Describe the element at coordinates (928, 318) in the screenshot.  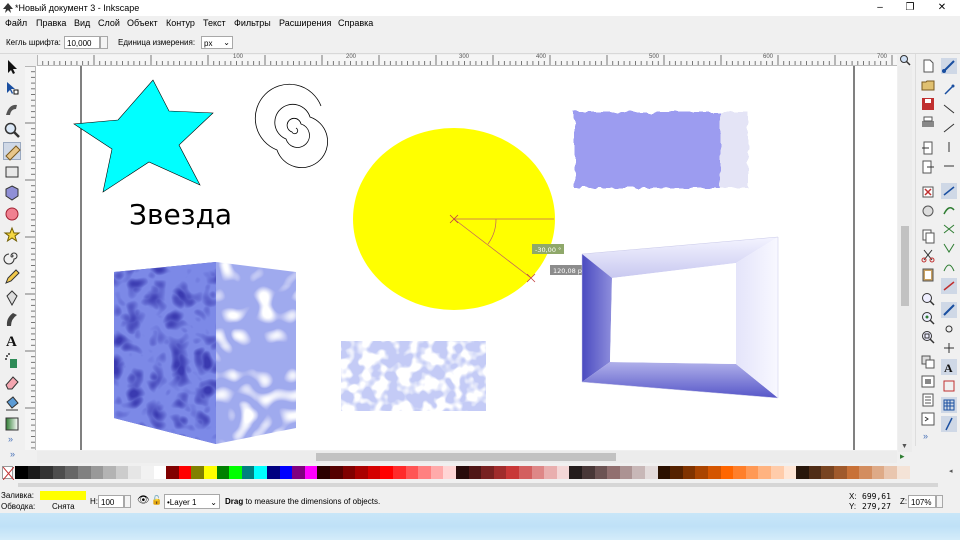
I see `zoom-drawing-button` at that location.